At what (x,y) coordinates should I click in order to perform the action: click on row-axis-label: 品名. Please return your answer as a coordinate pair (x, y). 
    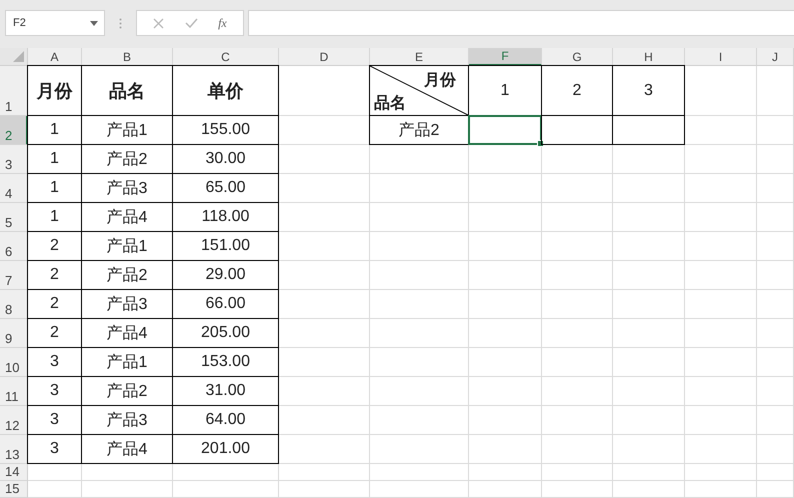
    Looking at the image, I should click on (390, 104).